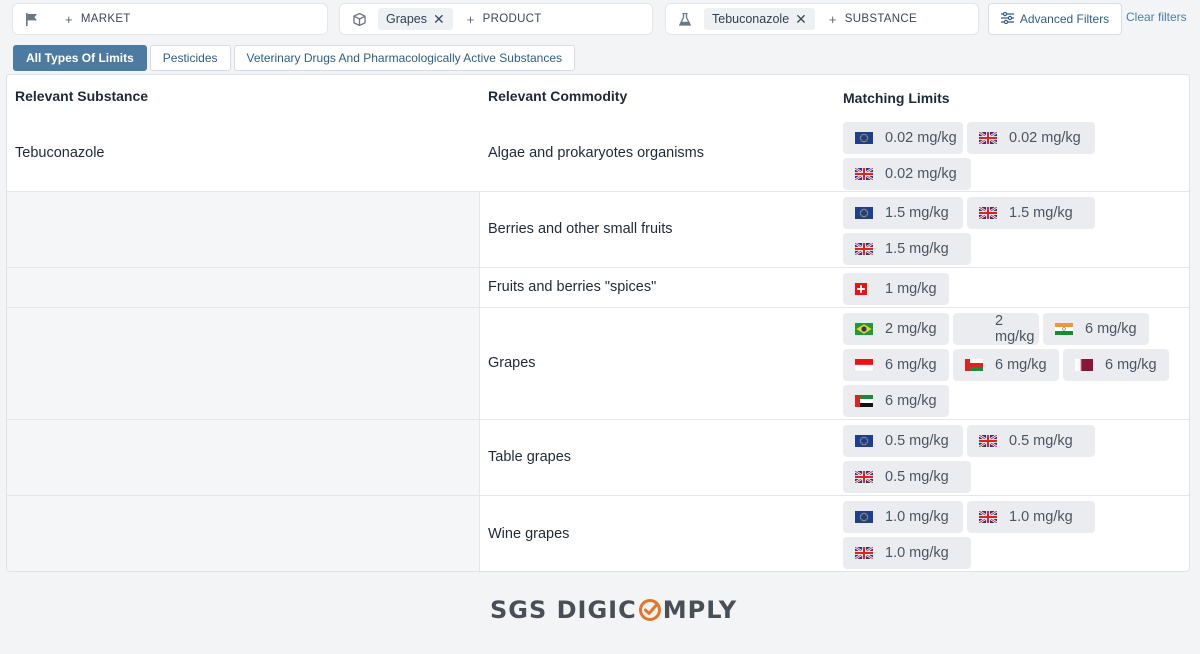 The width and height of the screenshot is (1200, 654). What do you see at coordinates (1055, 19) in the screenshot?
I see `advanced-filters-button: Advanced Filters` at bounding box center [1055, 19].